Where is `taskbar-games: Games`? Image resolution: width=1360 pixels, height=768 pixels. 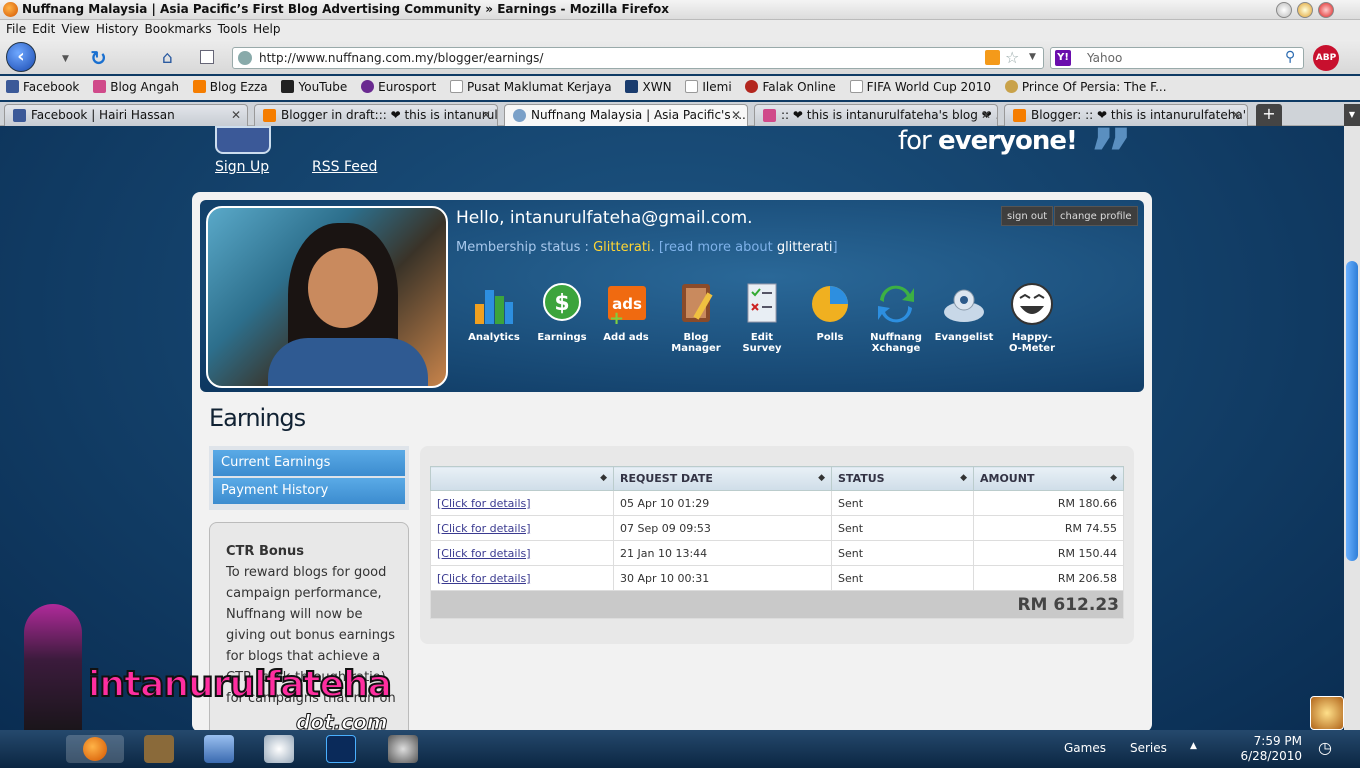 taskbar-games: Games is located at coordinates (1085, 748).